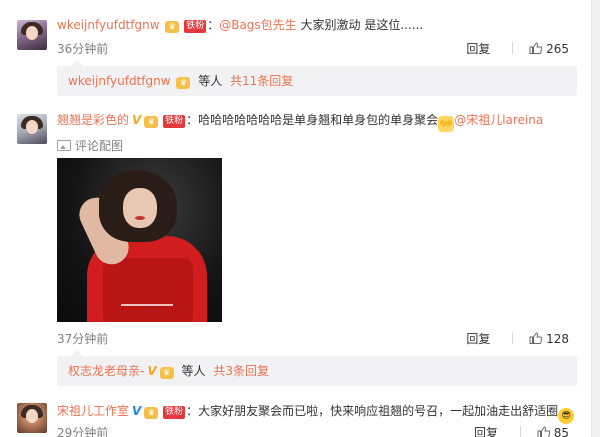 This screenshot has height=437, width=600. I want to click on comment-text: 哈哈哈哈哈哈哈是单身翘和单身包的单身聚会, so click(318, 120).